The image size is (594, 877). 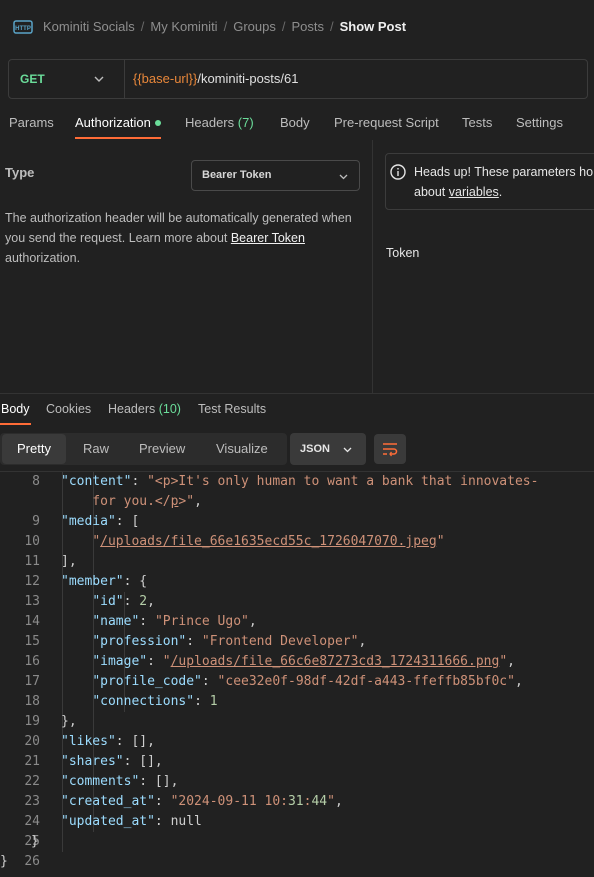 What do you see at coordinates (403, 253) in the screenshot?
I see `token-label: Token` at bounding box center [403, 253].